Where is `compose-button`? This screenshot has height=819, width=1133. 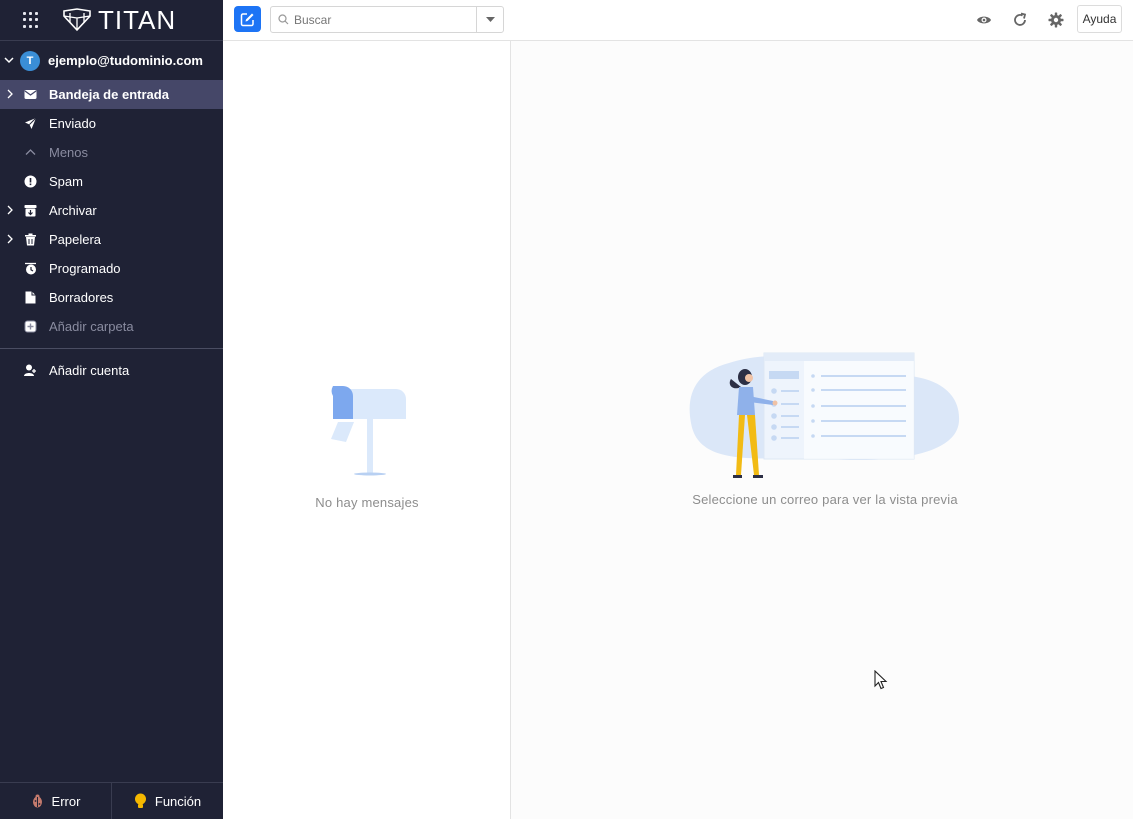
compose-button is located at coordinates (247, 19).